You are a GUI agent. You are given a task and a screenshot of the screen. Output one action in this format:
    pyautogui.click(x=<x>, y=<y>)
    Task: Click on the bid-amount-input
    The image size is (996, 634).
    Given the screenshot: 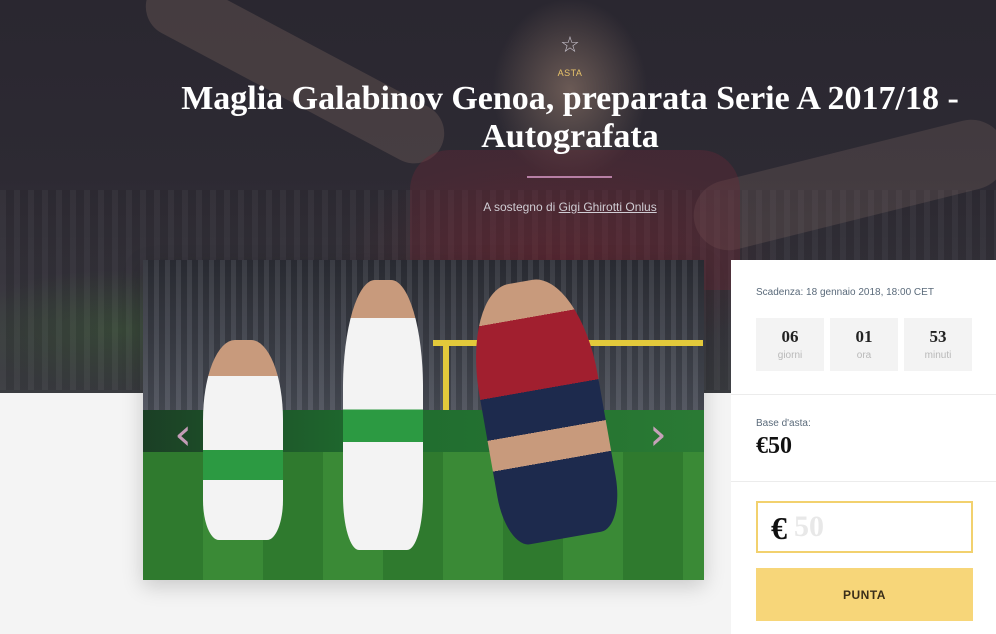 What is the action you would take?
    pyautogui.click(x=879, y=527)
    